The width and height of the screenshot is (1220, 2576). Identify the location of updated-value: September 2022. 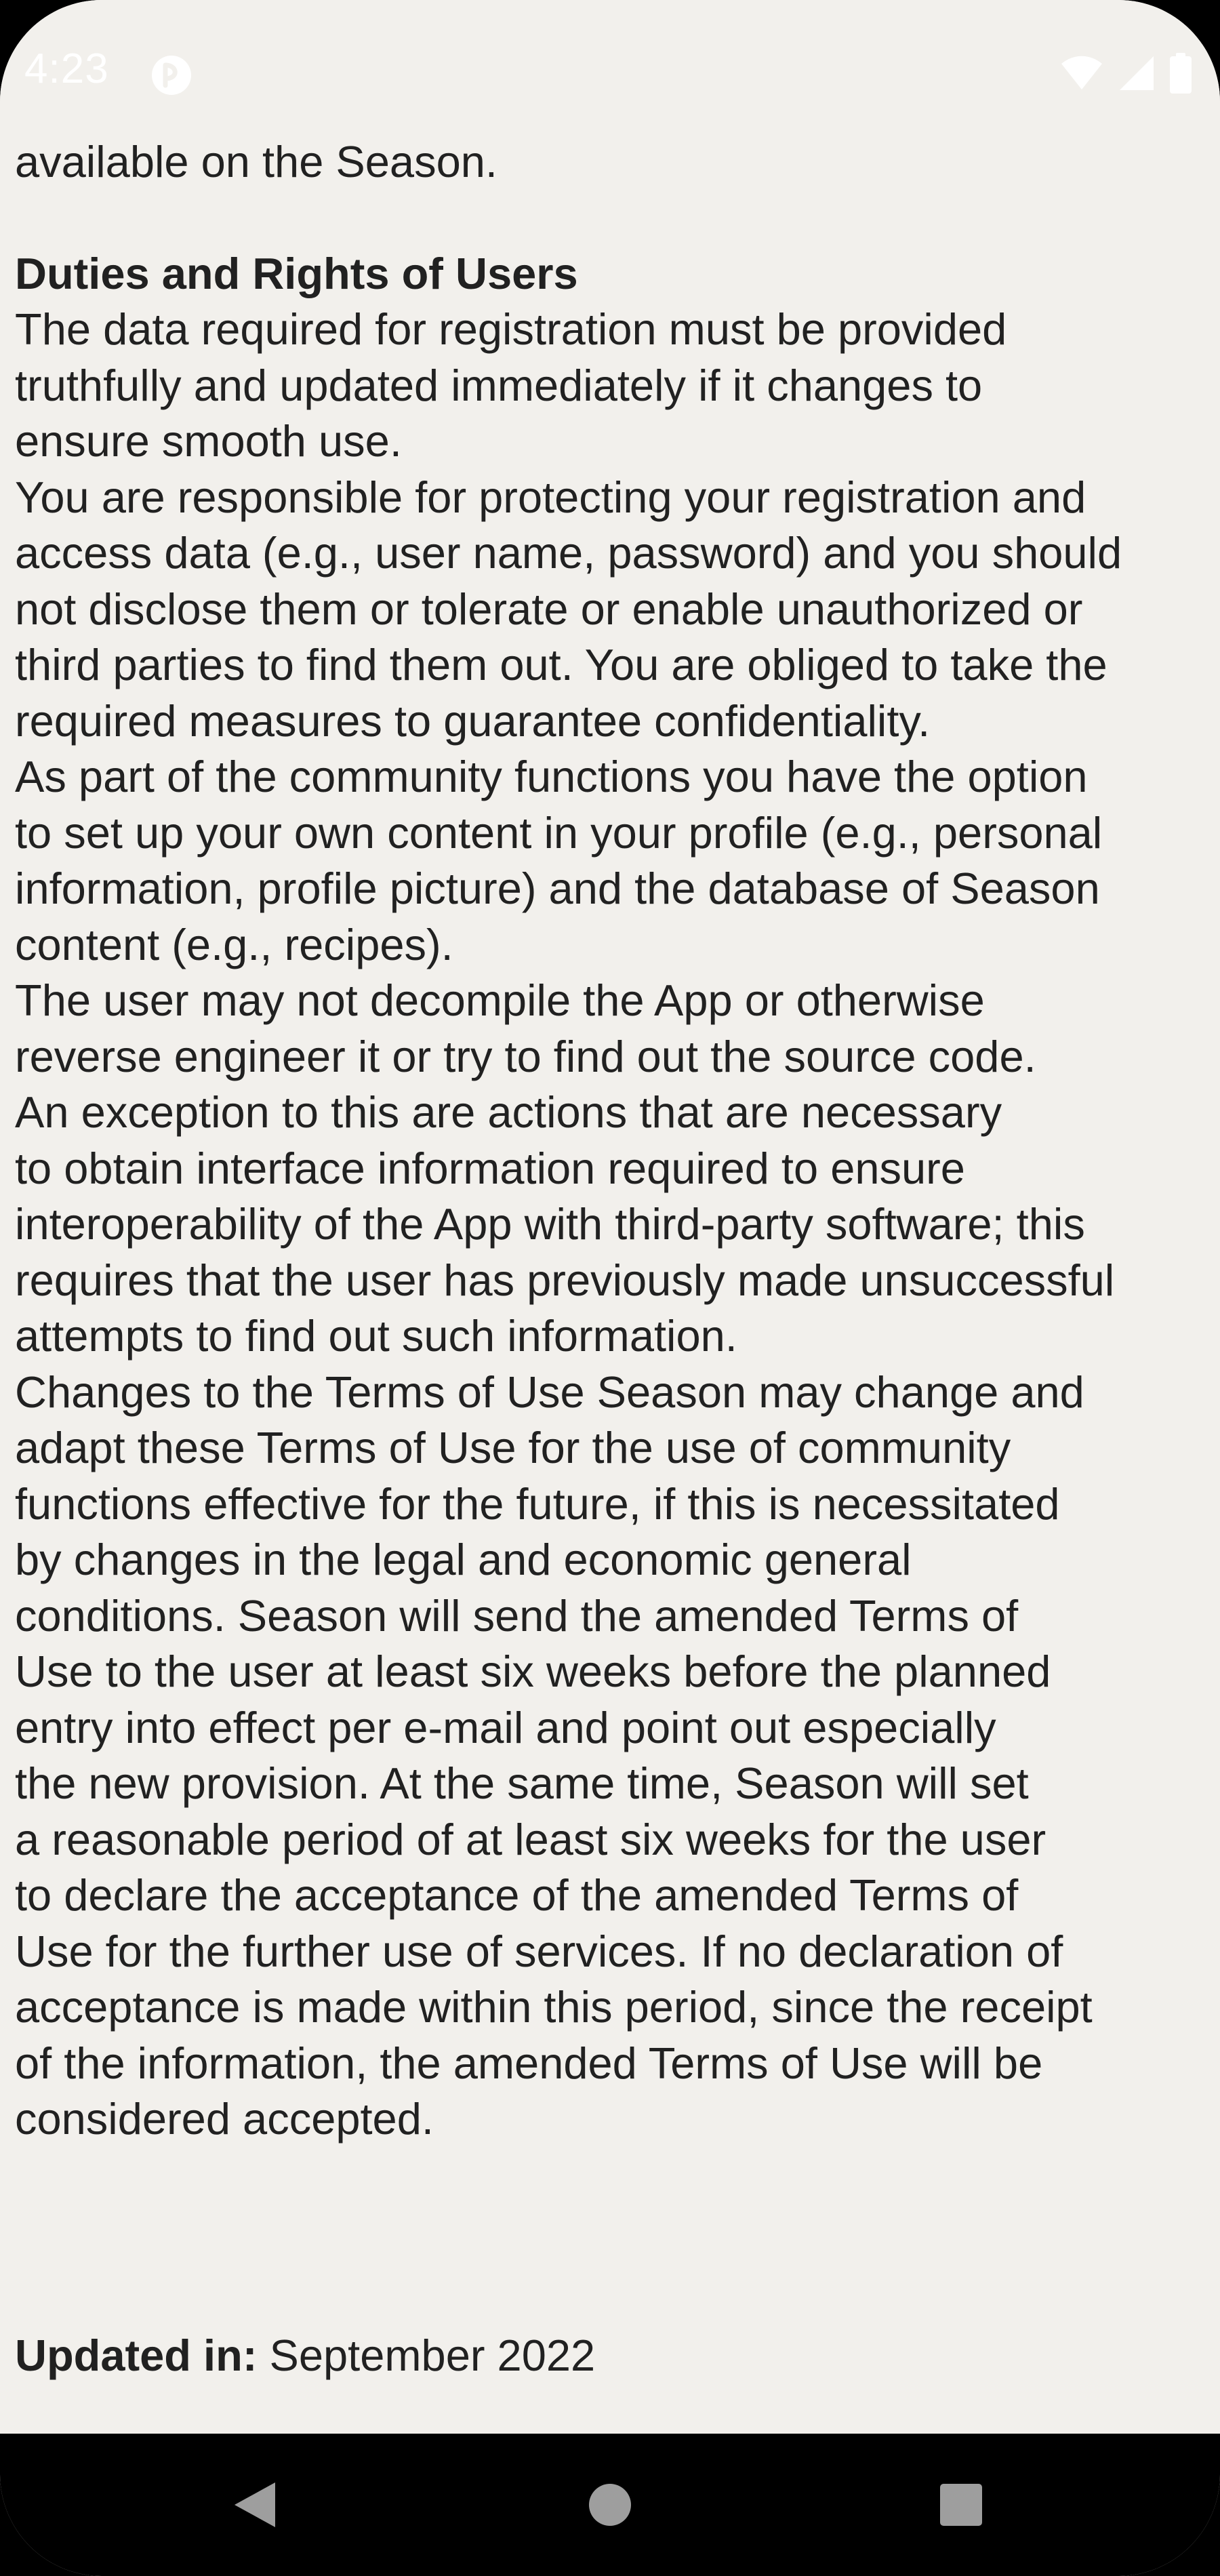
(432, 2355).